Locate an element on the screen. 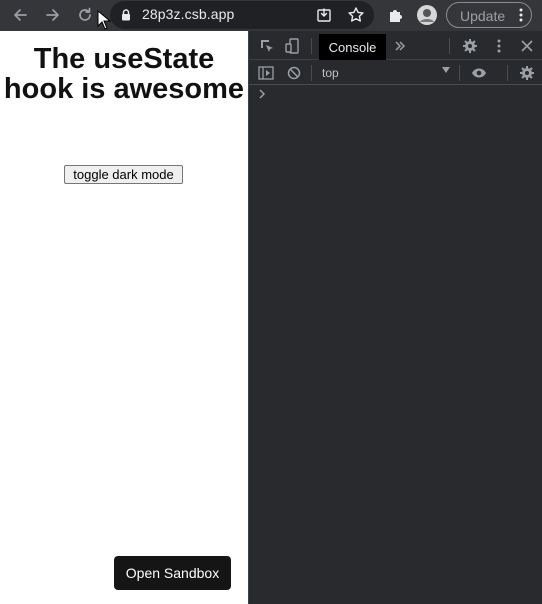 This screenshot has width=542, height=604. reload-icon is located at coordinates (85, 15).